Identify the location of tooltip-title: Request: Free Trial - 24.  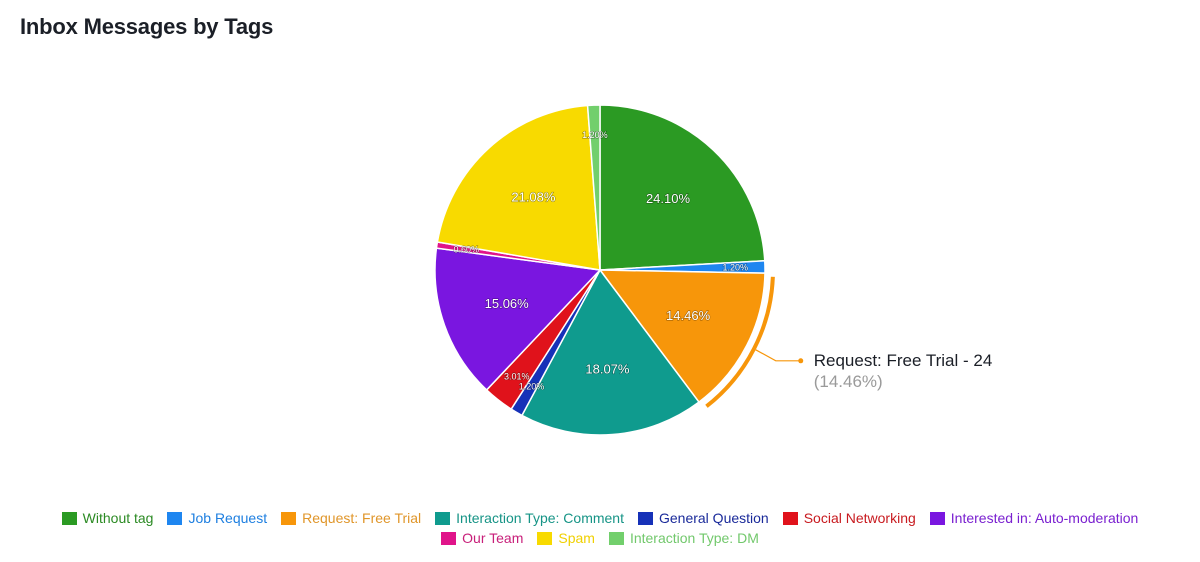
(903, 360).